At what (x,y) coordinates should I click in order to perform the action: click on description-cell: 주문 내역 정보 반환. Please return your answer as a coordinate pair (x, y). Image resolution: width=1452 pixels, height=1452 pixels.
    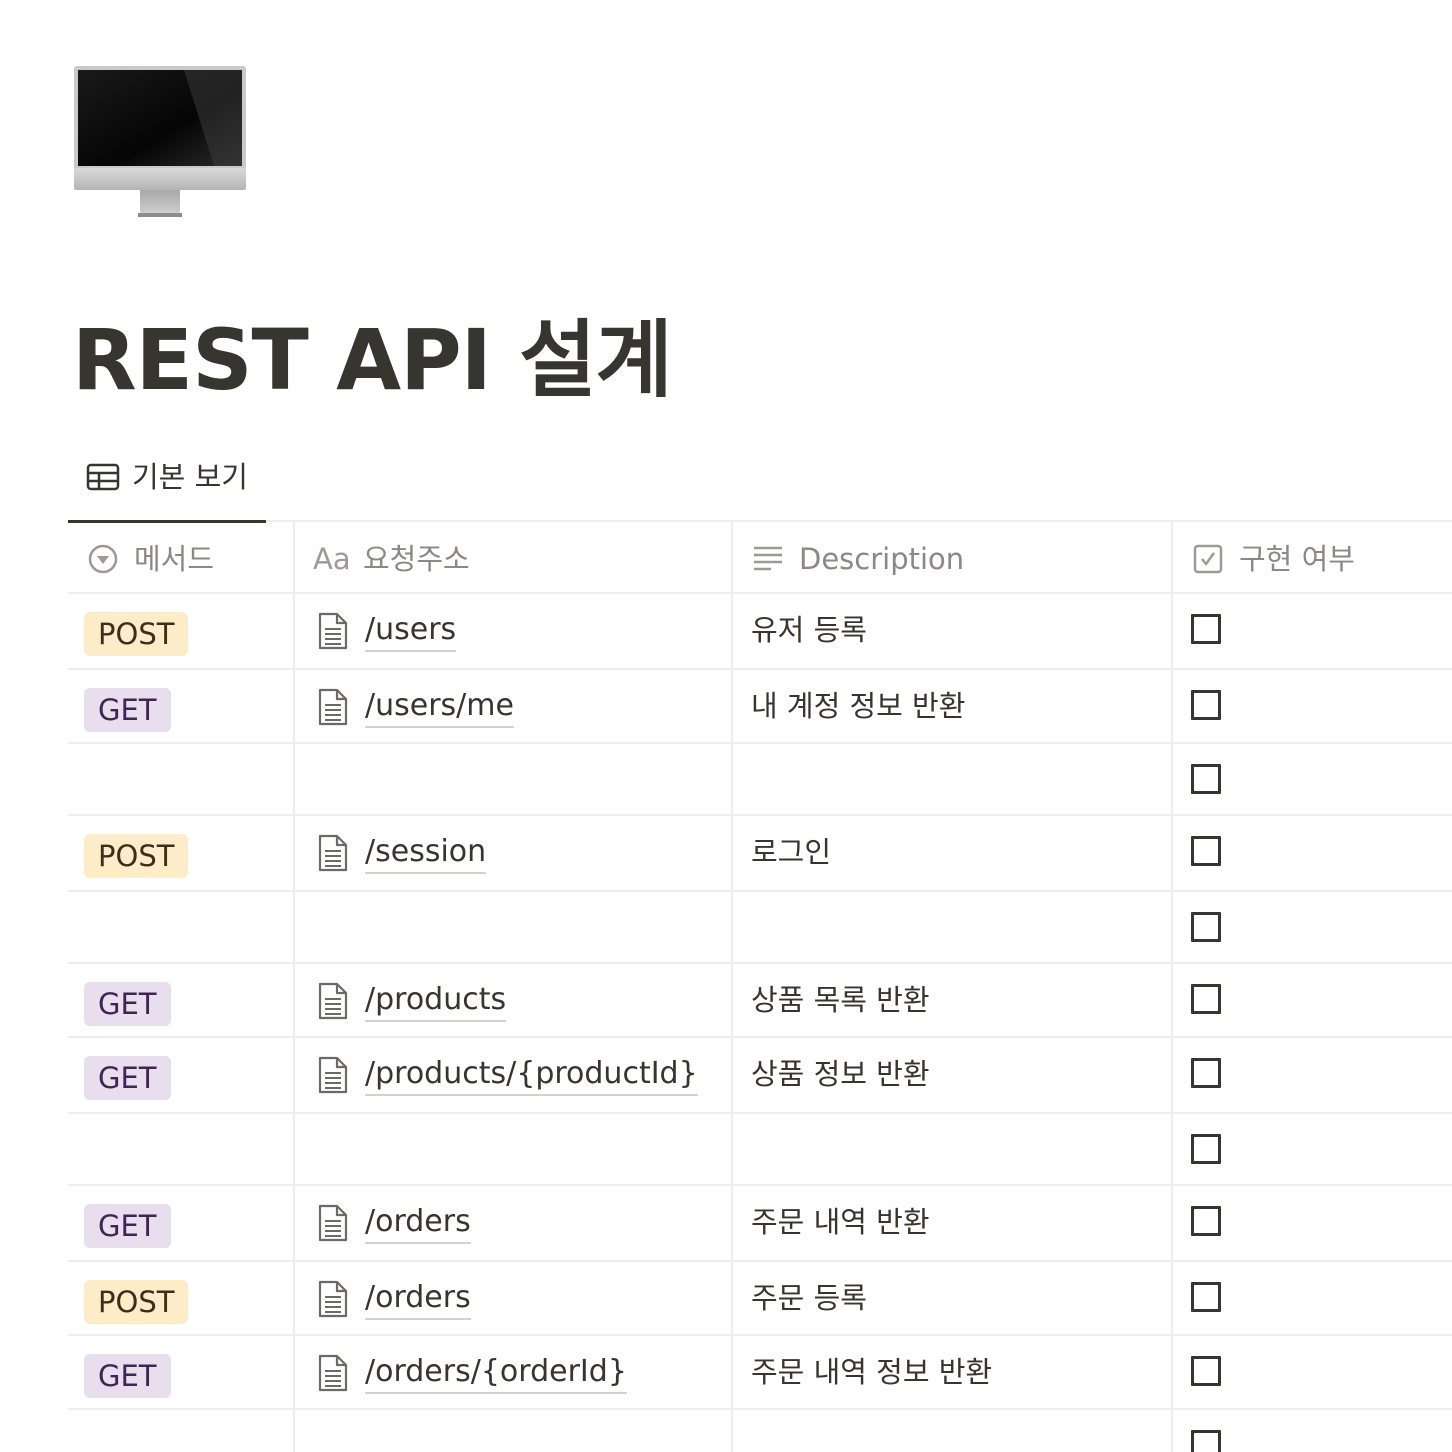
    Looking at the image, I should click on (953, 1372).